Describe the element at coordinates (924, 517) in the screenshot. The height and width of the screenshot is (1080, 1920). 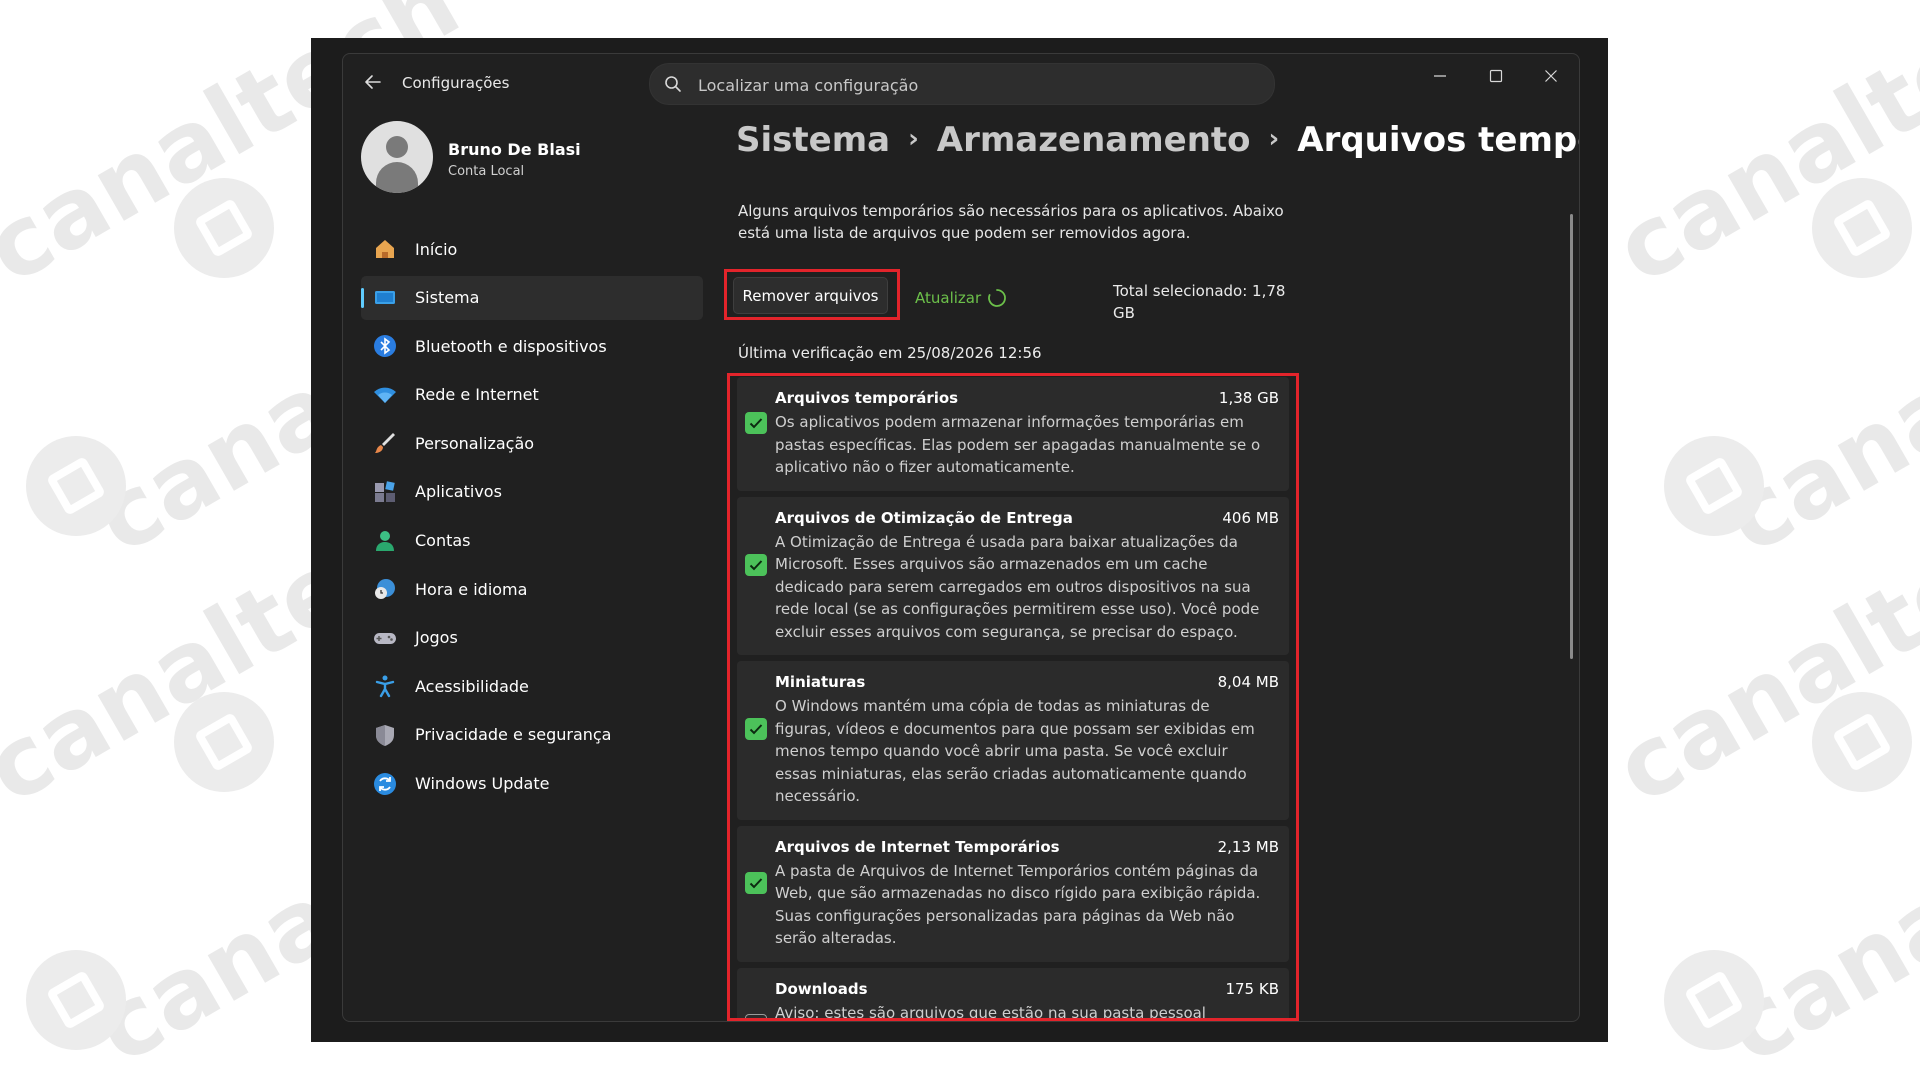
I see `item-title: Arquivos de Otimização de Entrega` at that location.